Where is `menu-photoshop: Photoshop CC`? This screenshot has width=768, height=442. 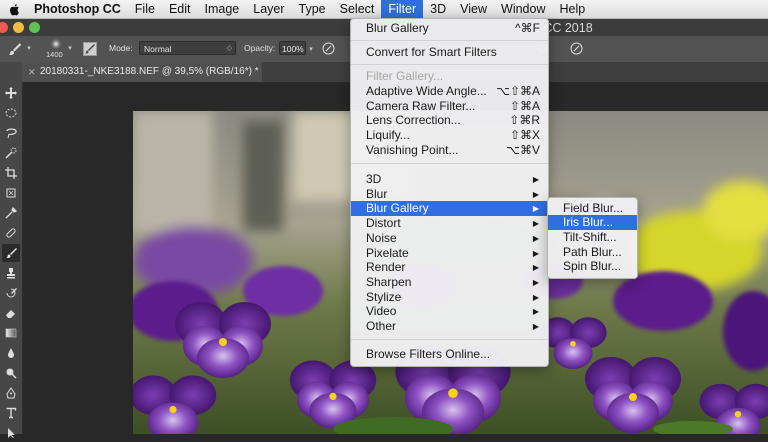 menu-photoshop: Photoshop CC is located at coordinates (79, 9).